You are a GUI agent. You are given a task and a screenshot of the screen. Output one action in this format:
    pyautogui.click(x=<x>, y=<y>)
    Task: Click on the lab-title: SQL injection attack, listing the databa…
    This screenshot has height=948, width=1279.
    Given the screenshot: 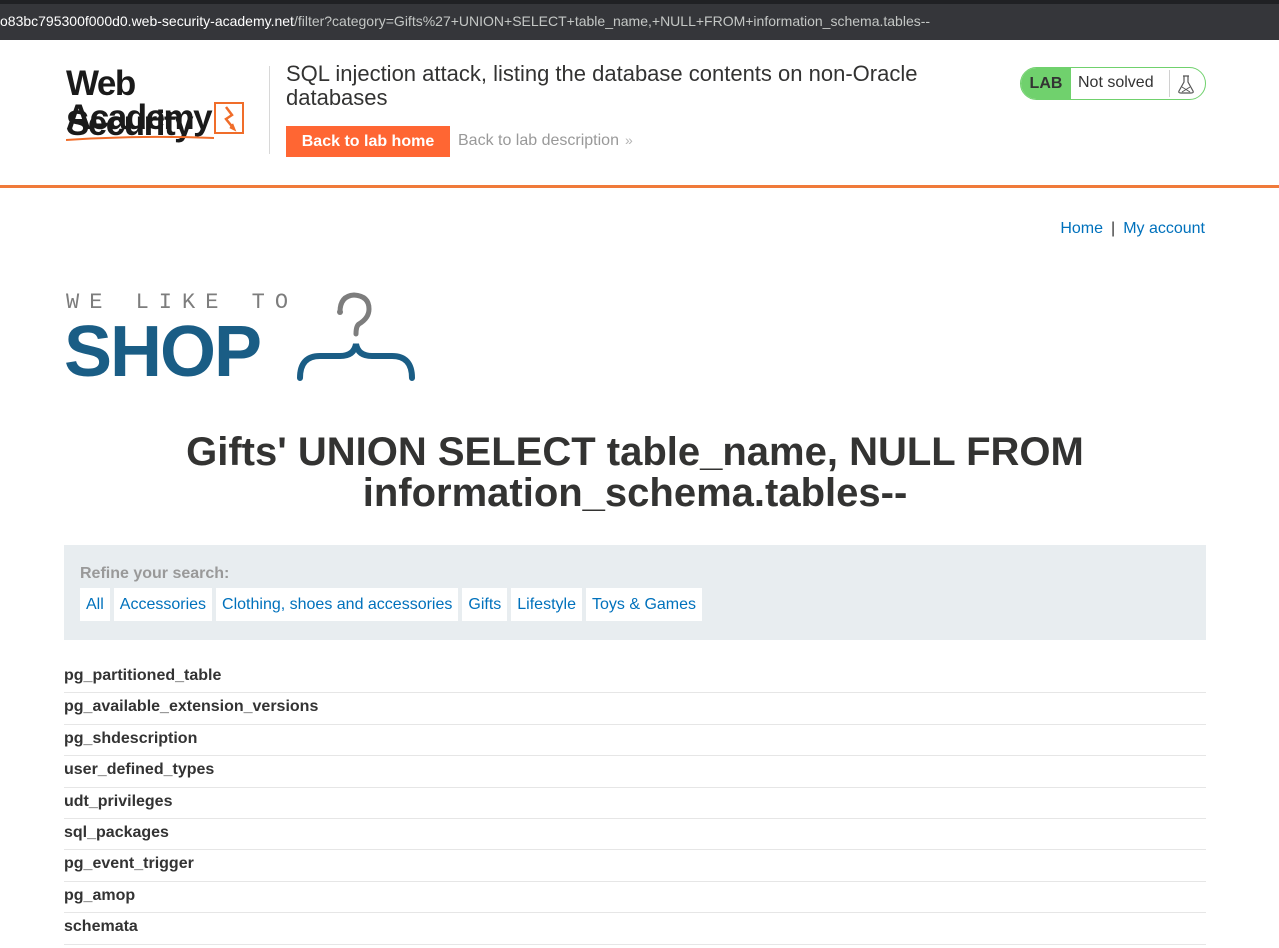 What is the action you would take?
    pyautogui.click(x=602, y=85)
    